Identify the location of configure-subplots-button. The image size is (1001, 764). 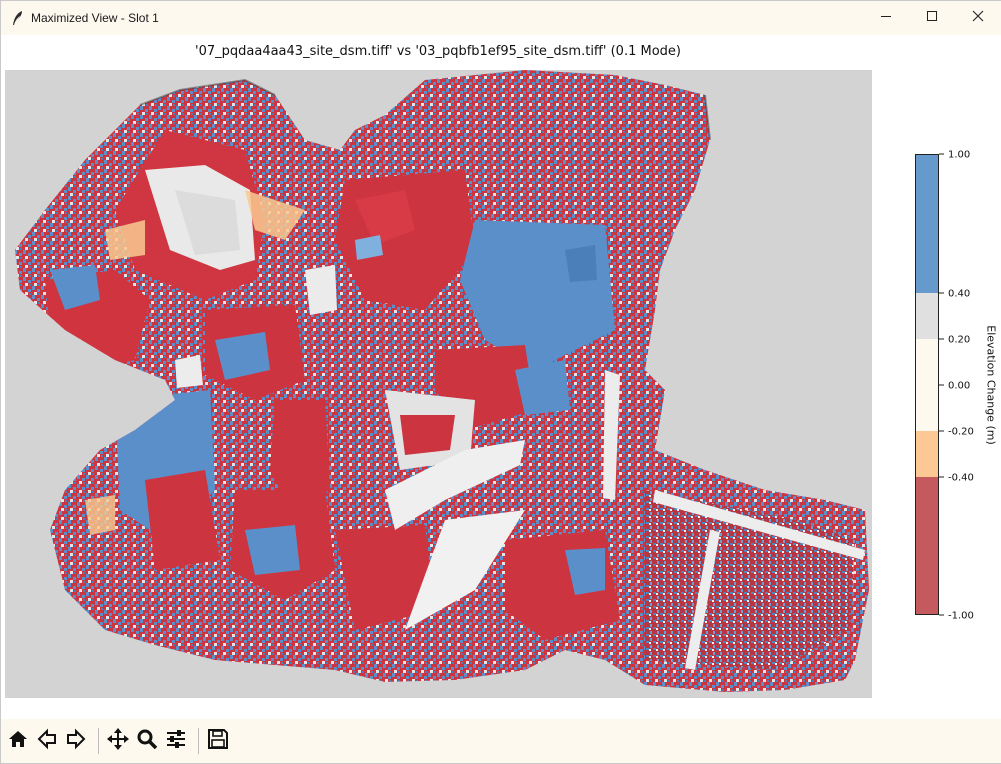
(176, 741).